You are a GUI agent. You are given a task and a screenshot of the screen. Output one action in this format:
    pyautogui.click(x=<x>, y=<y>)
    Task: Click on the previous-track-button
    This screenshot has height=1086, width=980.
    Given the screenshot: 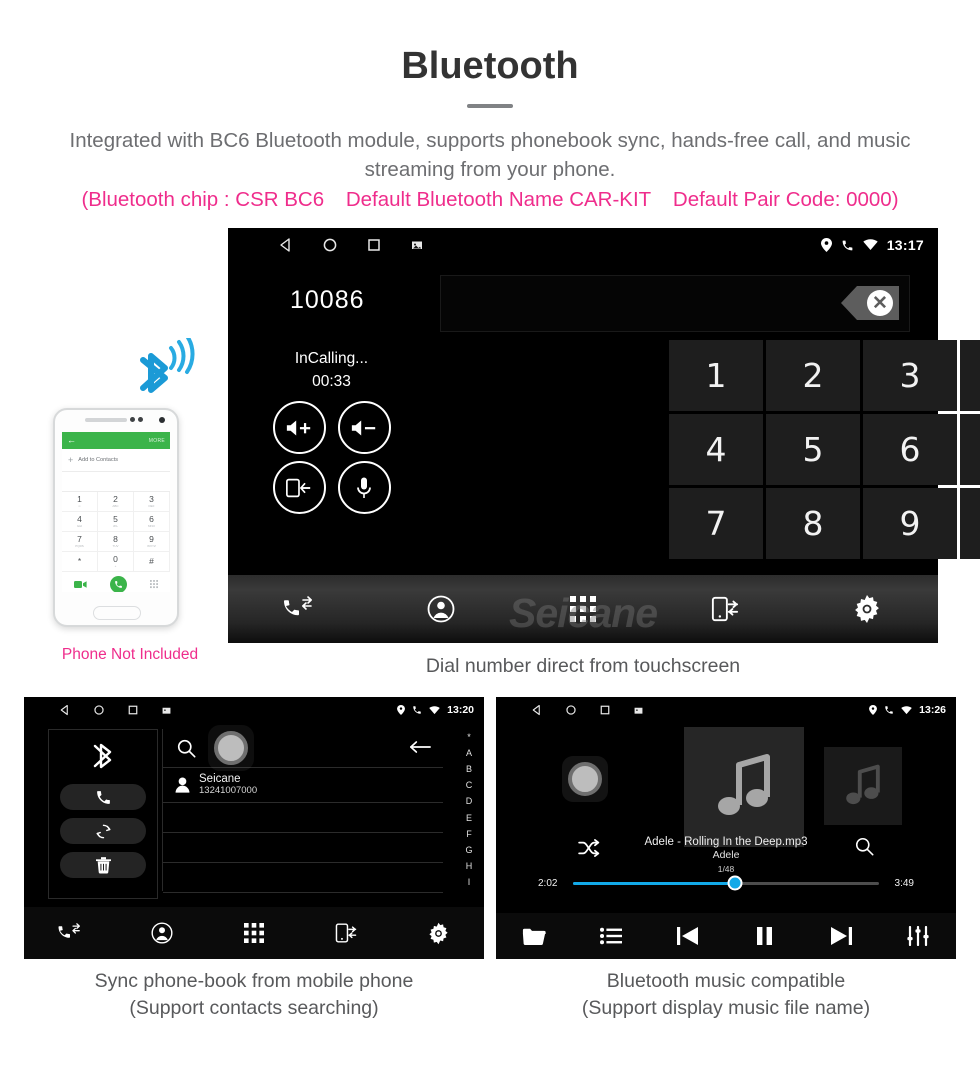 What is the action you would take?
    pyautogui.click(x=688, y=936)
    